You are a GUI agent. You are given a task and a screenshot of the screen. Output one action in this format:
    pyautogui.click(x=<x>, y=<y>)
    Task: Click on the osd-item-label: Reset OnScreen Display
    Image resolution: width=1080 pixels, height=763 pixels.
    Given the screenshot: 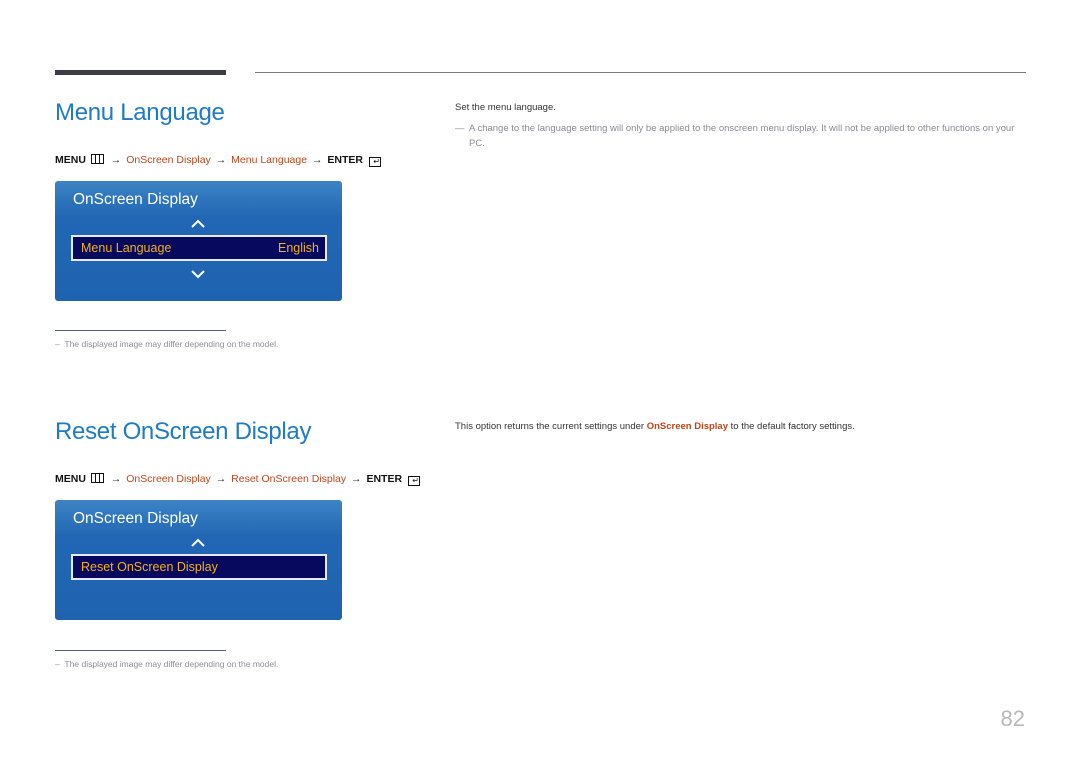 What is the action you would take?
    pyautogui.click(x=149, y=567)
    